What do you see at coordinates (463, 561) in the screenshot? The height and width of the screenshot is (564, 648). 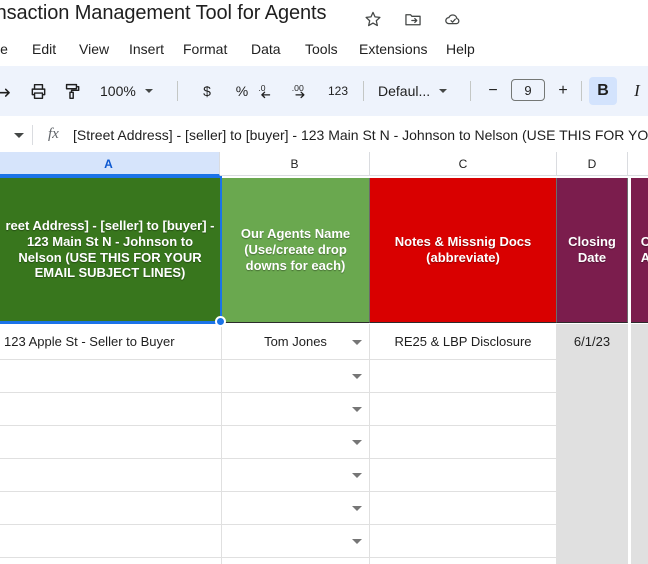 I see `cell-c9` at bounding box center [463, 561].